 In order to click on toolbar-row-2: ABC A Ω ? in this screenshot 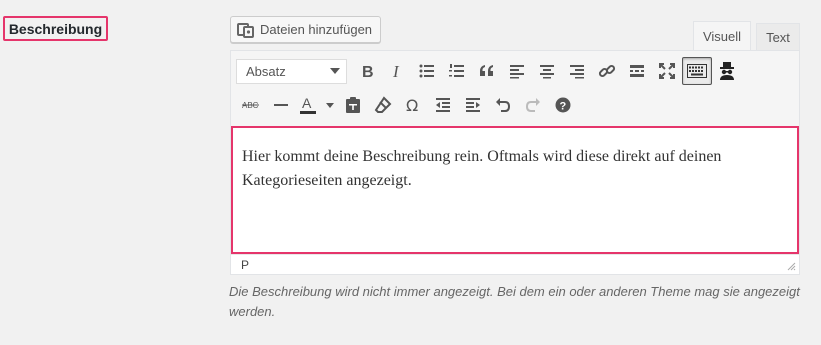, I will do `click(407, 105)`.